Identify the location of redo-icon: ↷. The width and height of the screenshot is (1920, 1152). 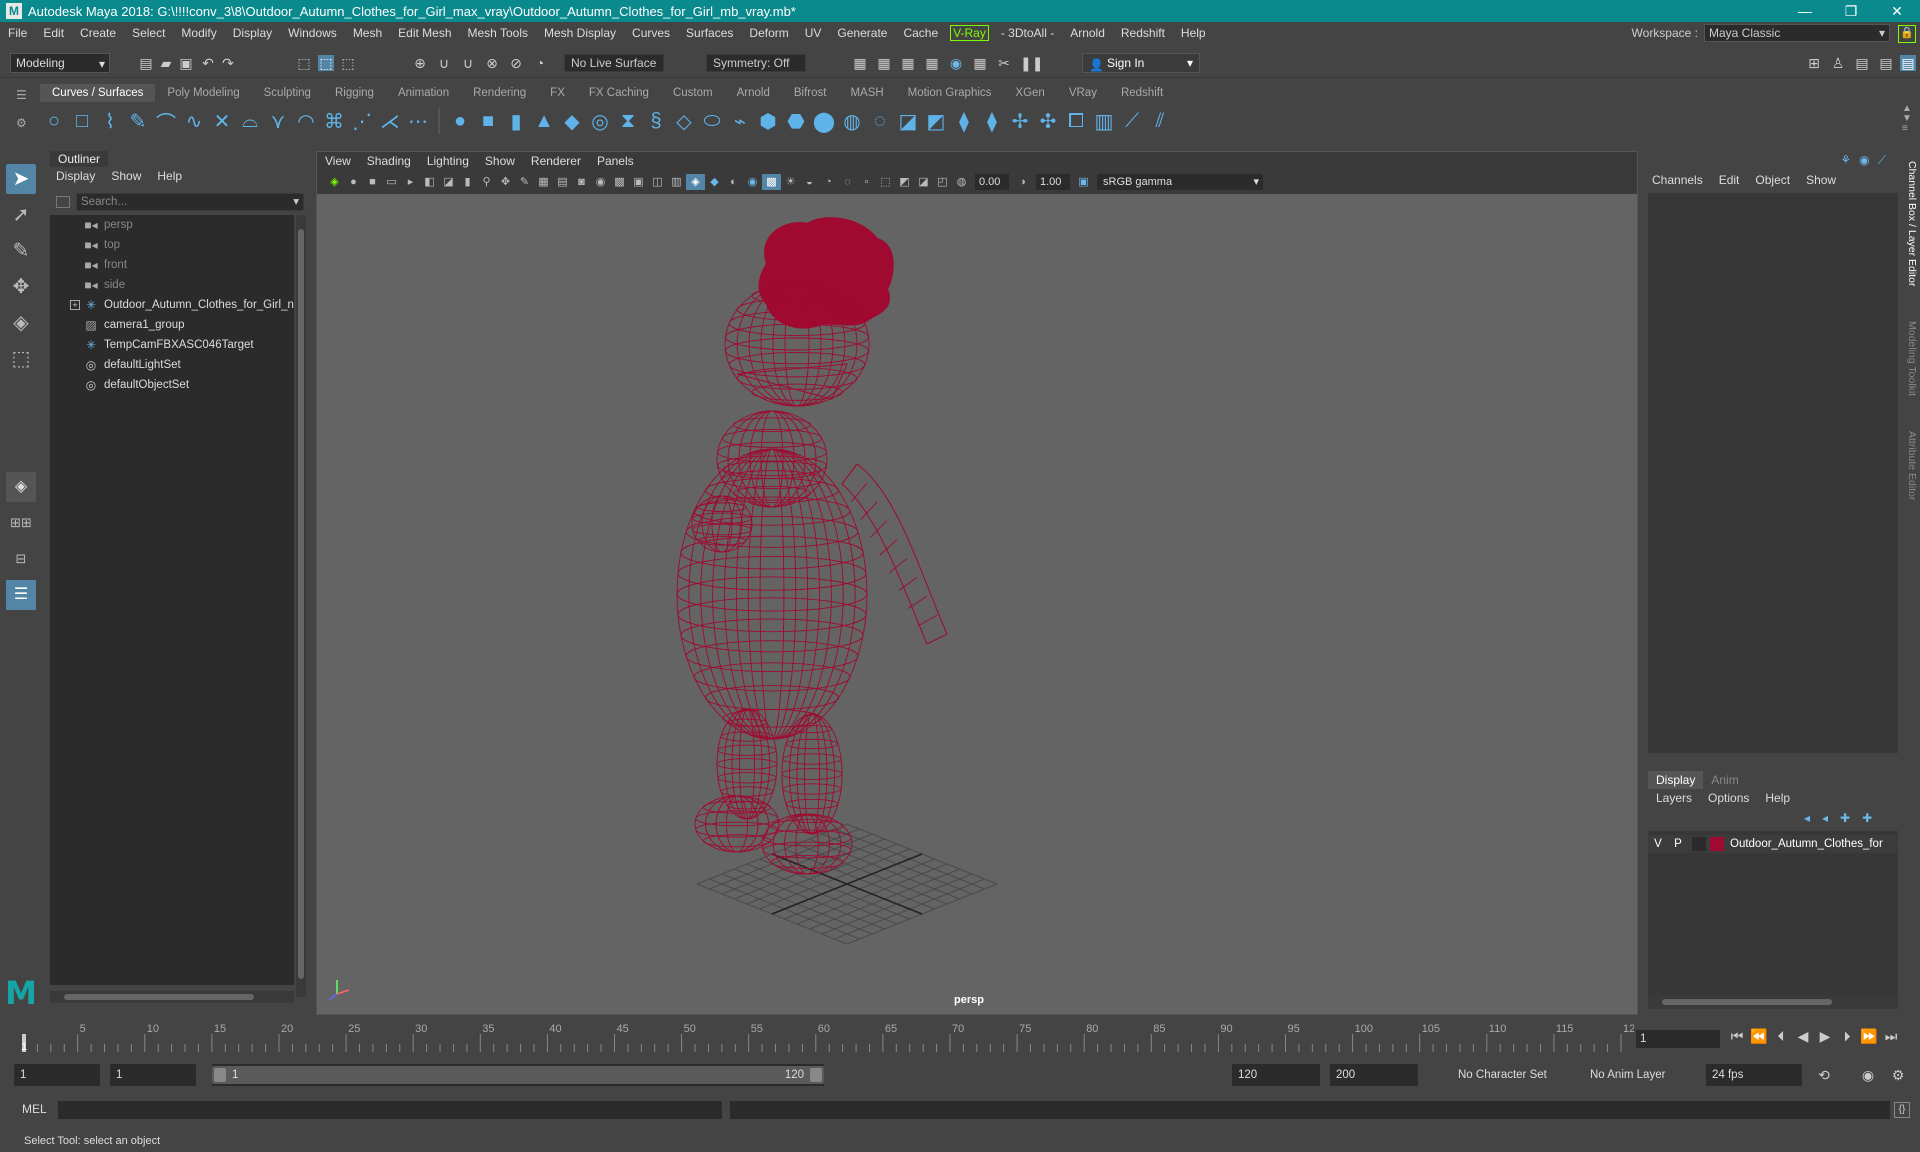
(228, 63).